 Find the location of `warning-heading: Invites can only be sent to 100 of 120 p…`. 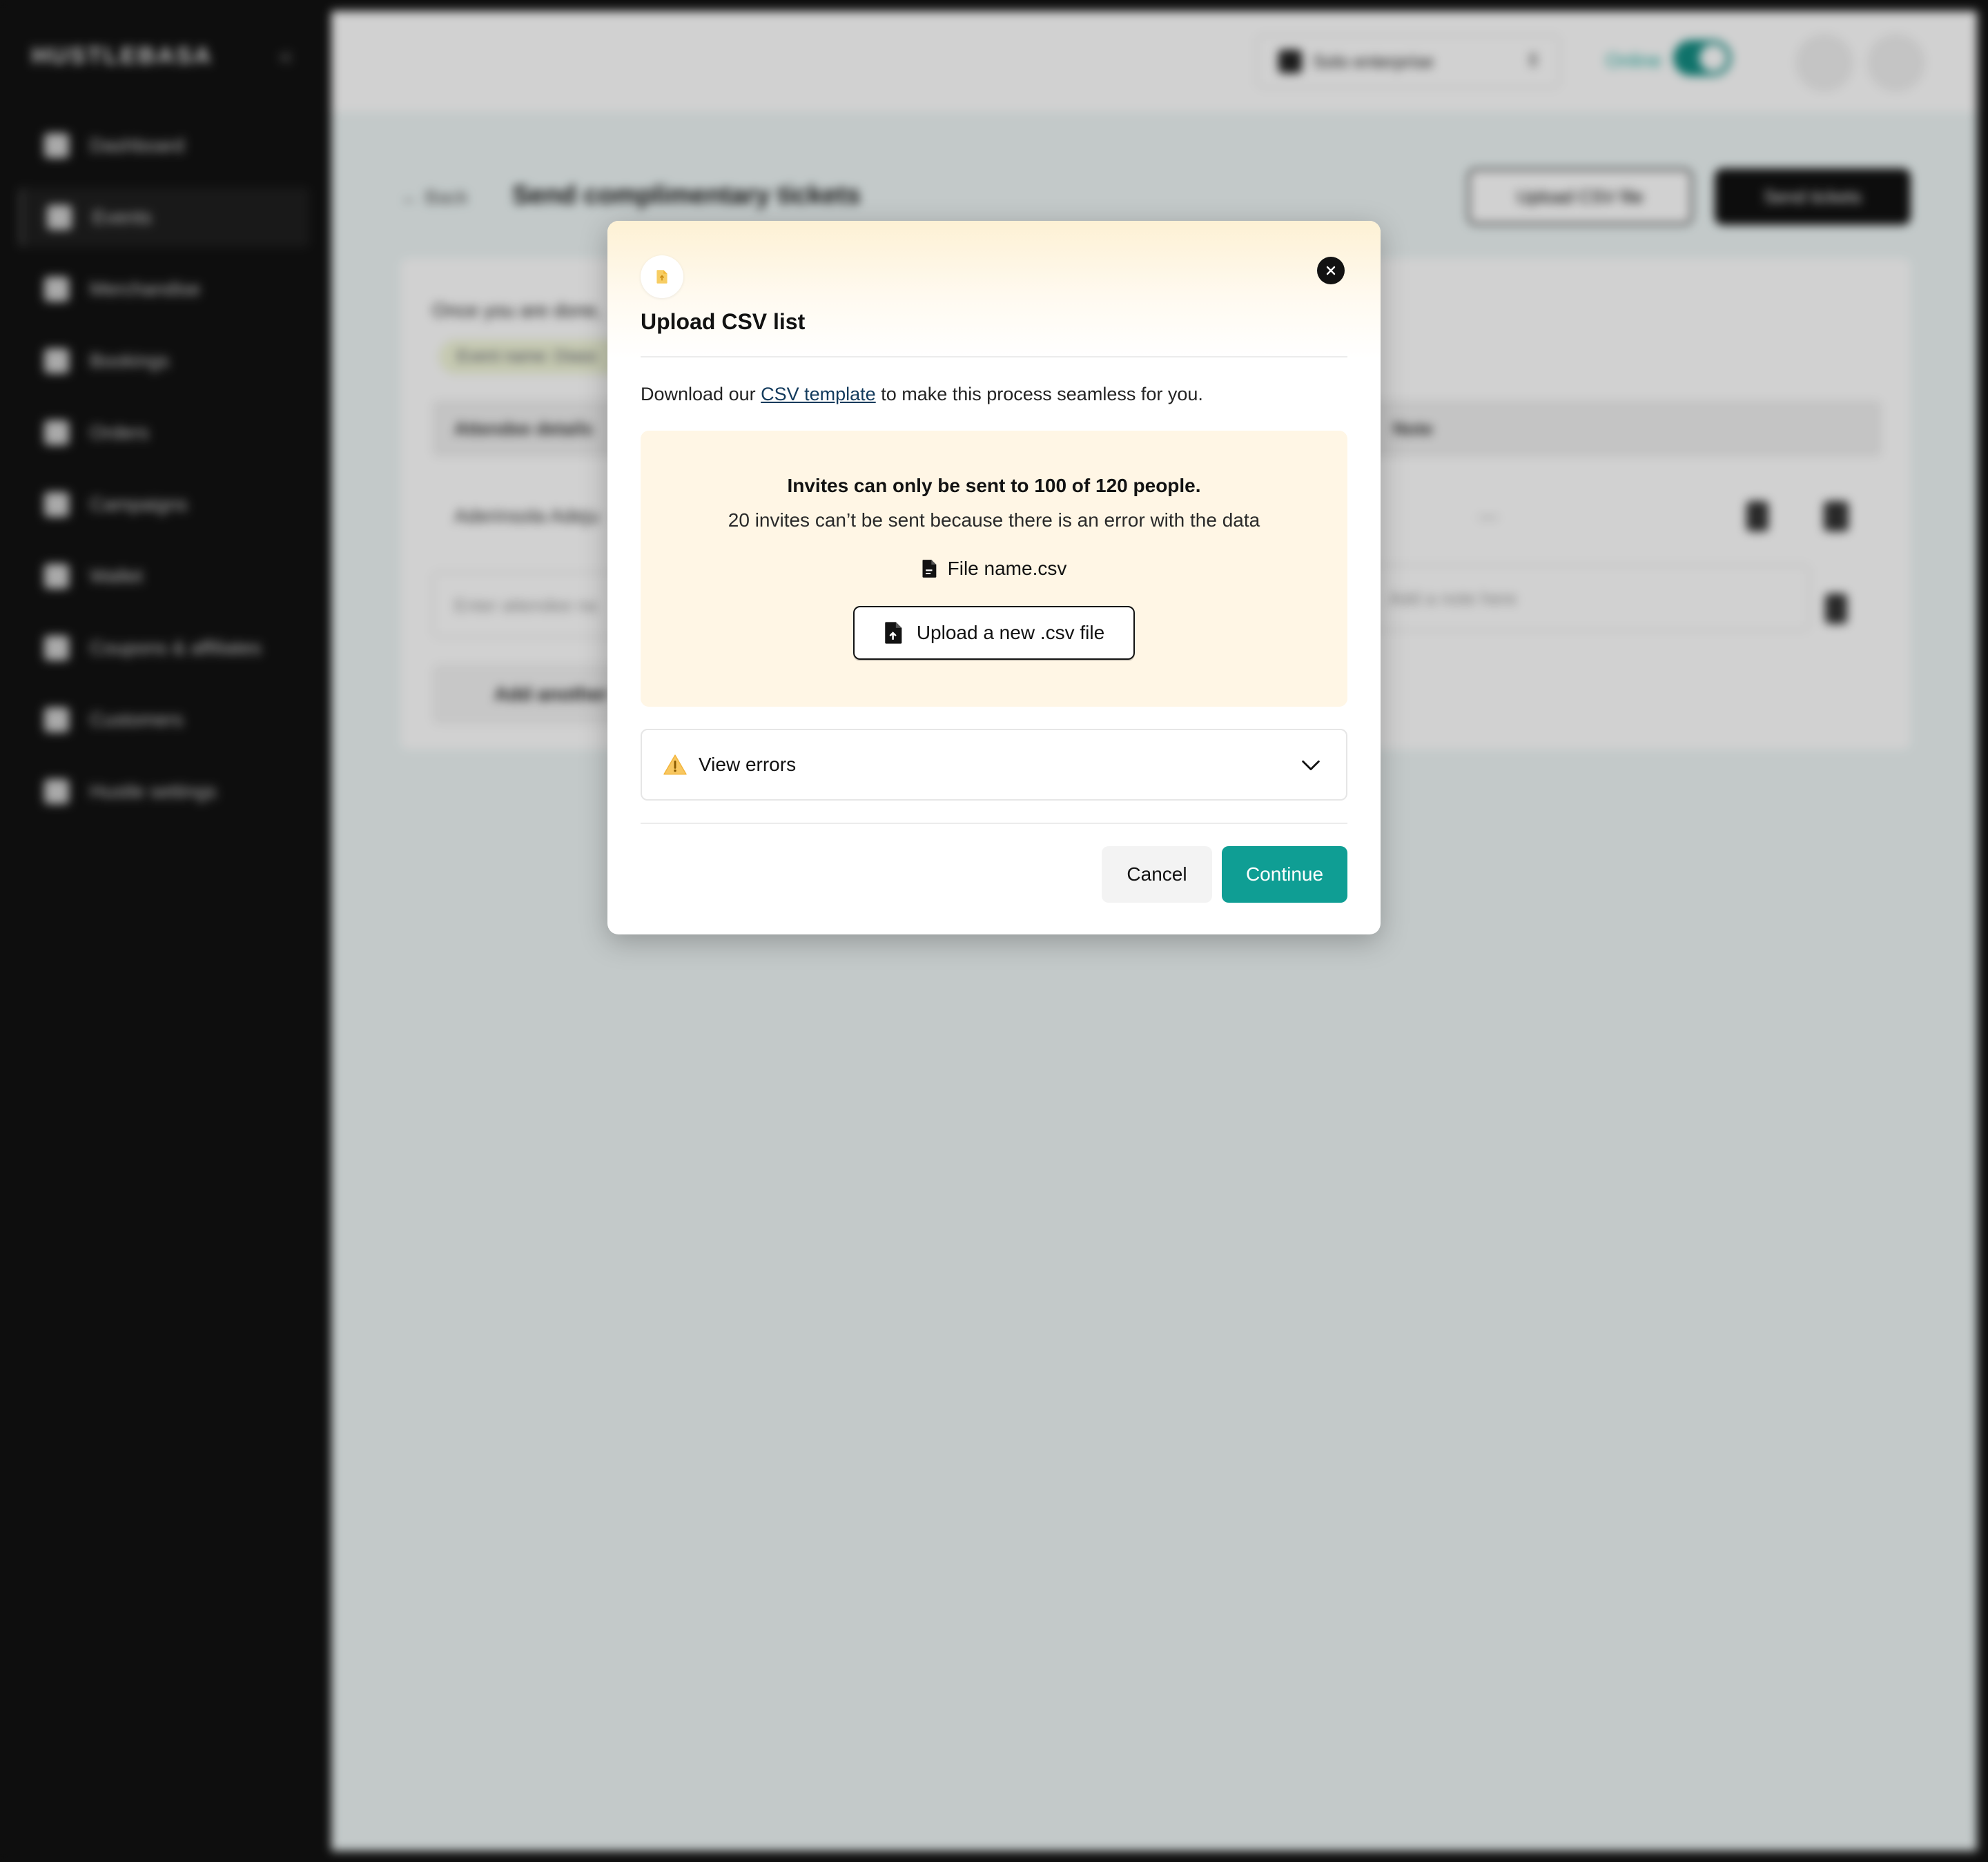

warning-heading: Invites can only be sent to 100 of 120 p… is located at coordinates (994, 485).